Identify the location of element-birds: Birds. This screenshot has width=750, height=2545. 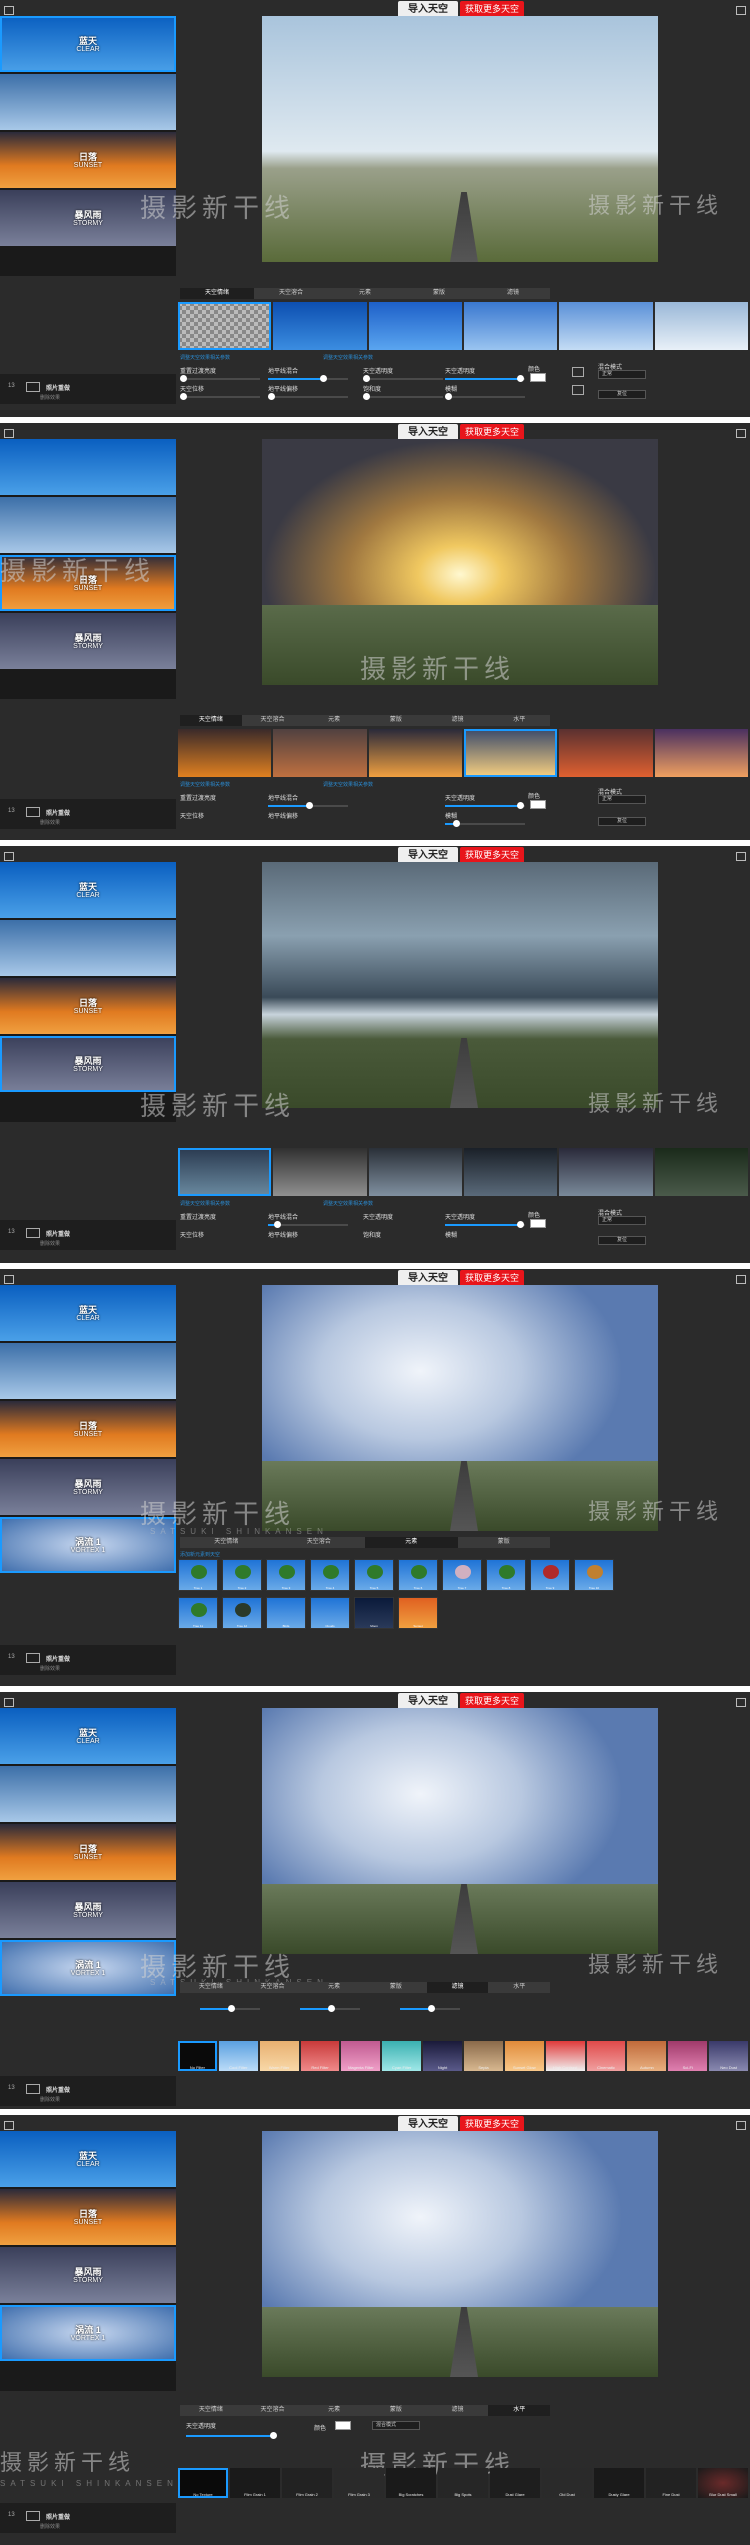
(286, 1613).